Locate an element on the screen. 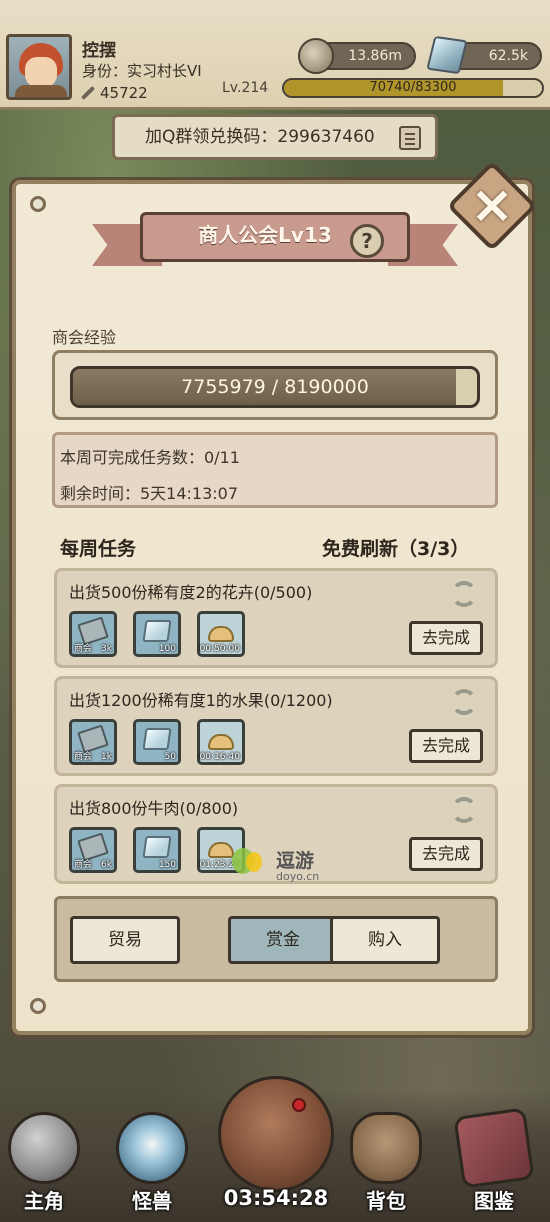 Image resolution: width=550 pixels, height=1222 pixels. ship-icon is located at coordinates (276, 1134).